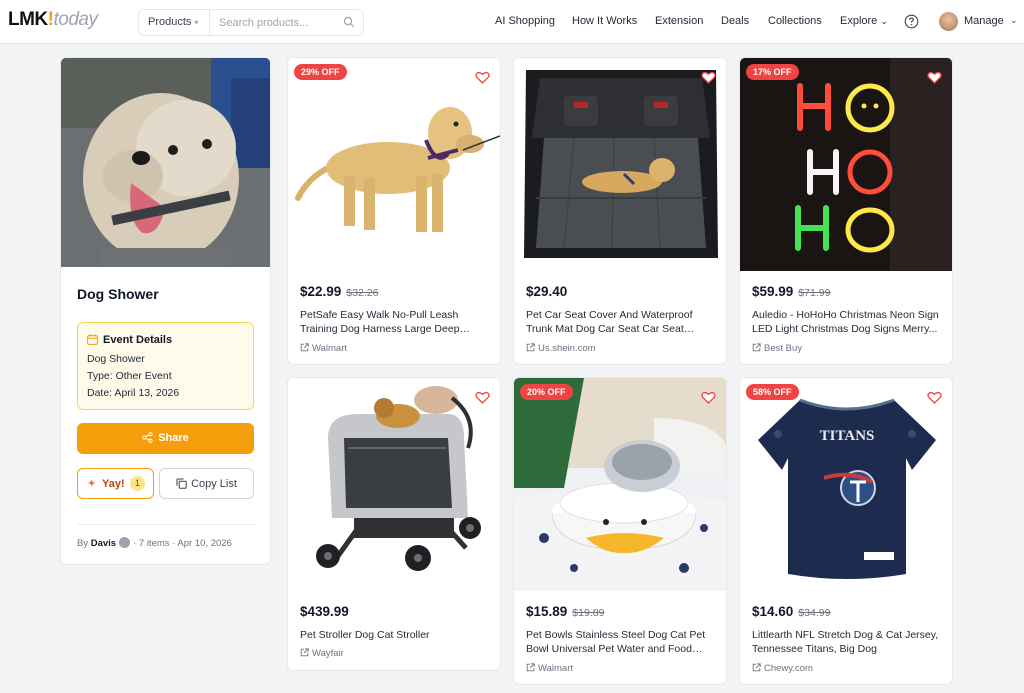  I want to click on product-image: 29% OFF, so click(394, 164).